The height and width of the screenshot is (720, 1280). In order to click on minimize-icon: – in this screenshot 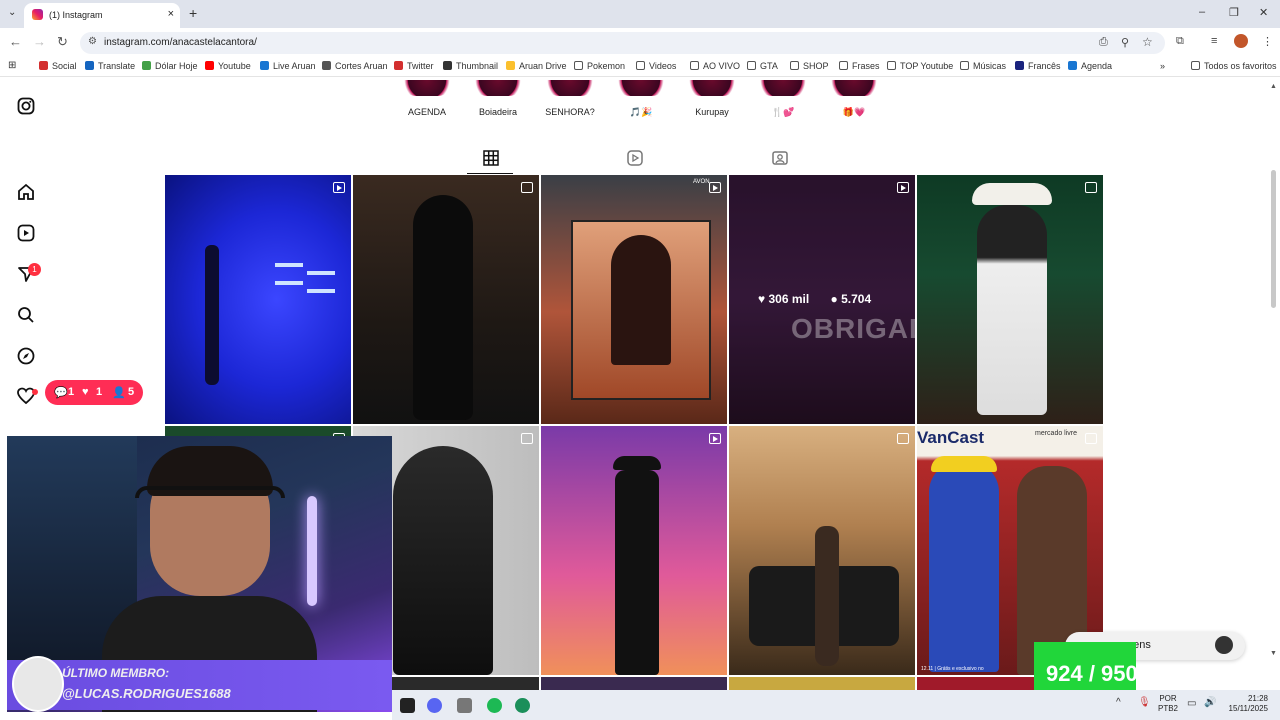, I will do `click(1202, 12)`.